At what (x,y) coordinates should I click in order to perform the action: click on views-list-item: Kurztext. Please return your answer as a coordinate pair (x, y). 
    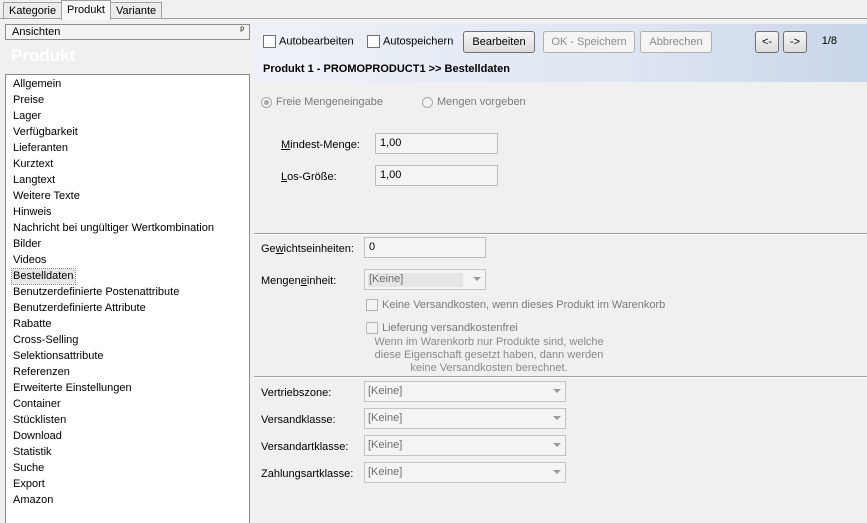
    Looking at the image, I should click on (33, 164).